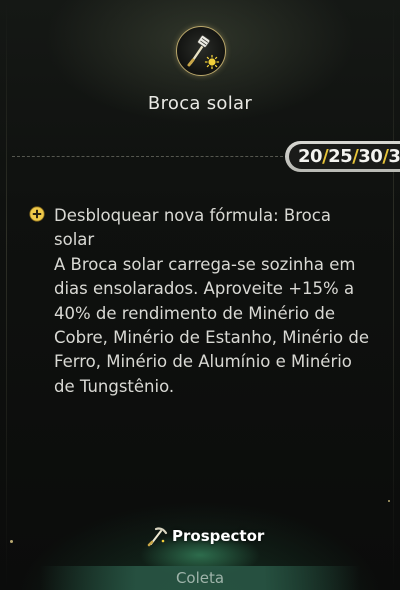 This screenshot has width=400, height=590. Describe the element at coordinates (200, 103) in the screenshot. I see `skill-title: Broca solar` at that location.